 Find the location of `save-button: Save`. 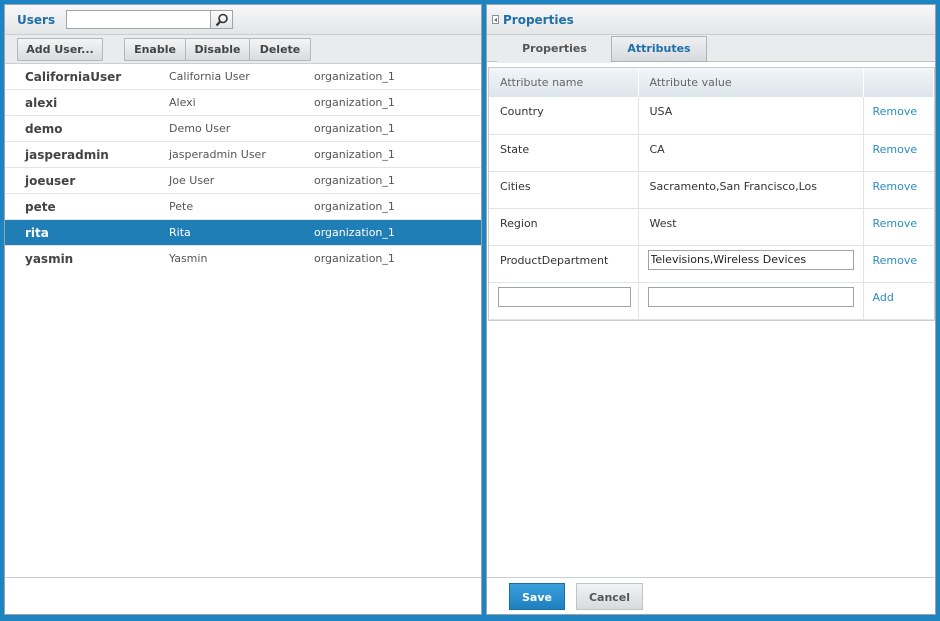

save-button: Save is located at coordinates (537, 596).